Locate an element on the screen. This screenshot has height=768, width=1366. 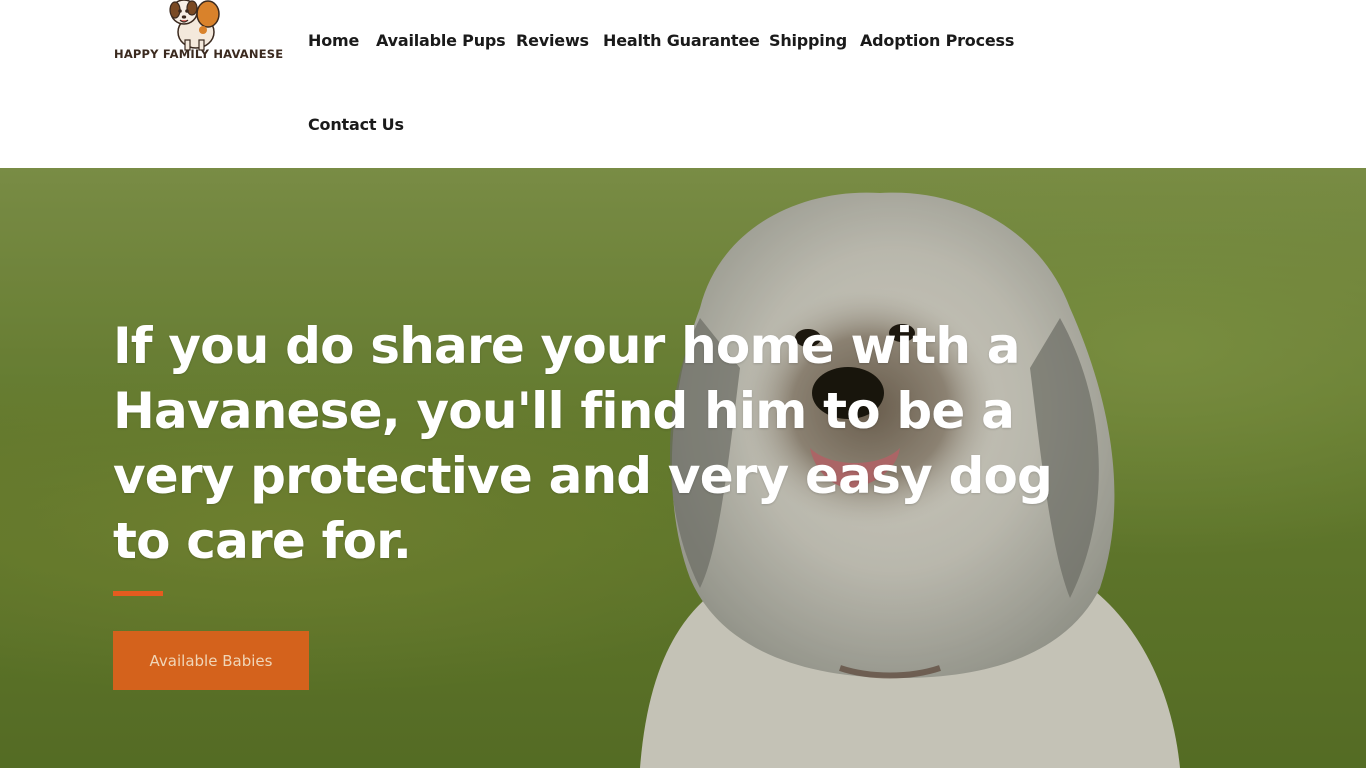
nav-available-pups: Available Pups is located at coordinates (441, 40).